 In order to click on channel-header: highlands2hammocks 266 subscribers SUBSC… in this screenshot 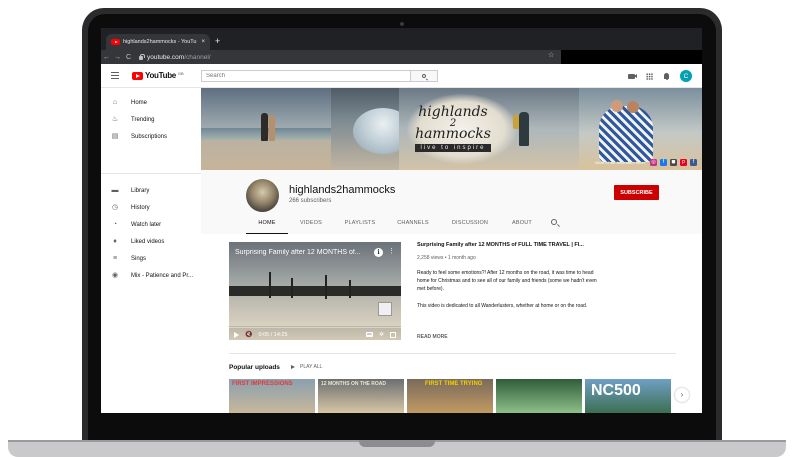, I will do `click(451, 202)`.